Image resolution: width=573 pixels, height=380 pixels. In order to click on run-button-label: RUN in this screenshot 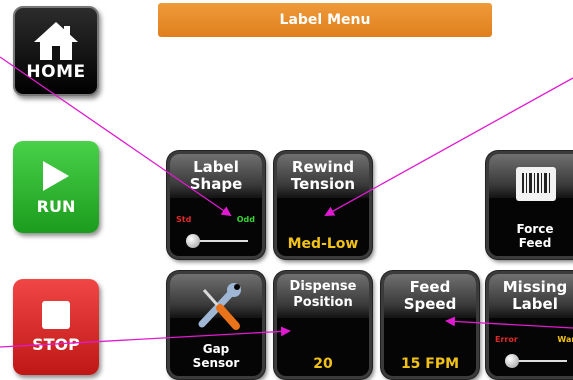, I will do `click(56, 206)`.